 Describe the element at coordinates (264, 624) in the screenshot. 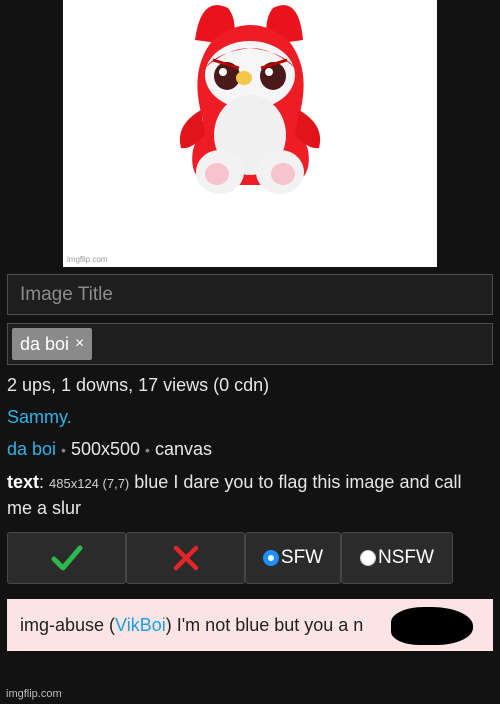

I see `abuse-message: ) I'm not blue but you a n` at that location.